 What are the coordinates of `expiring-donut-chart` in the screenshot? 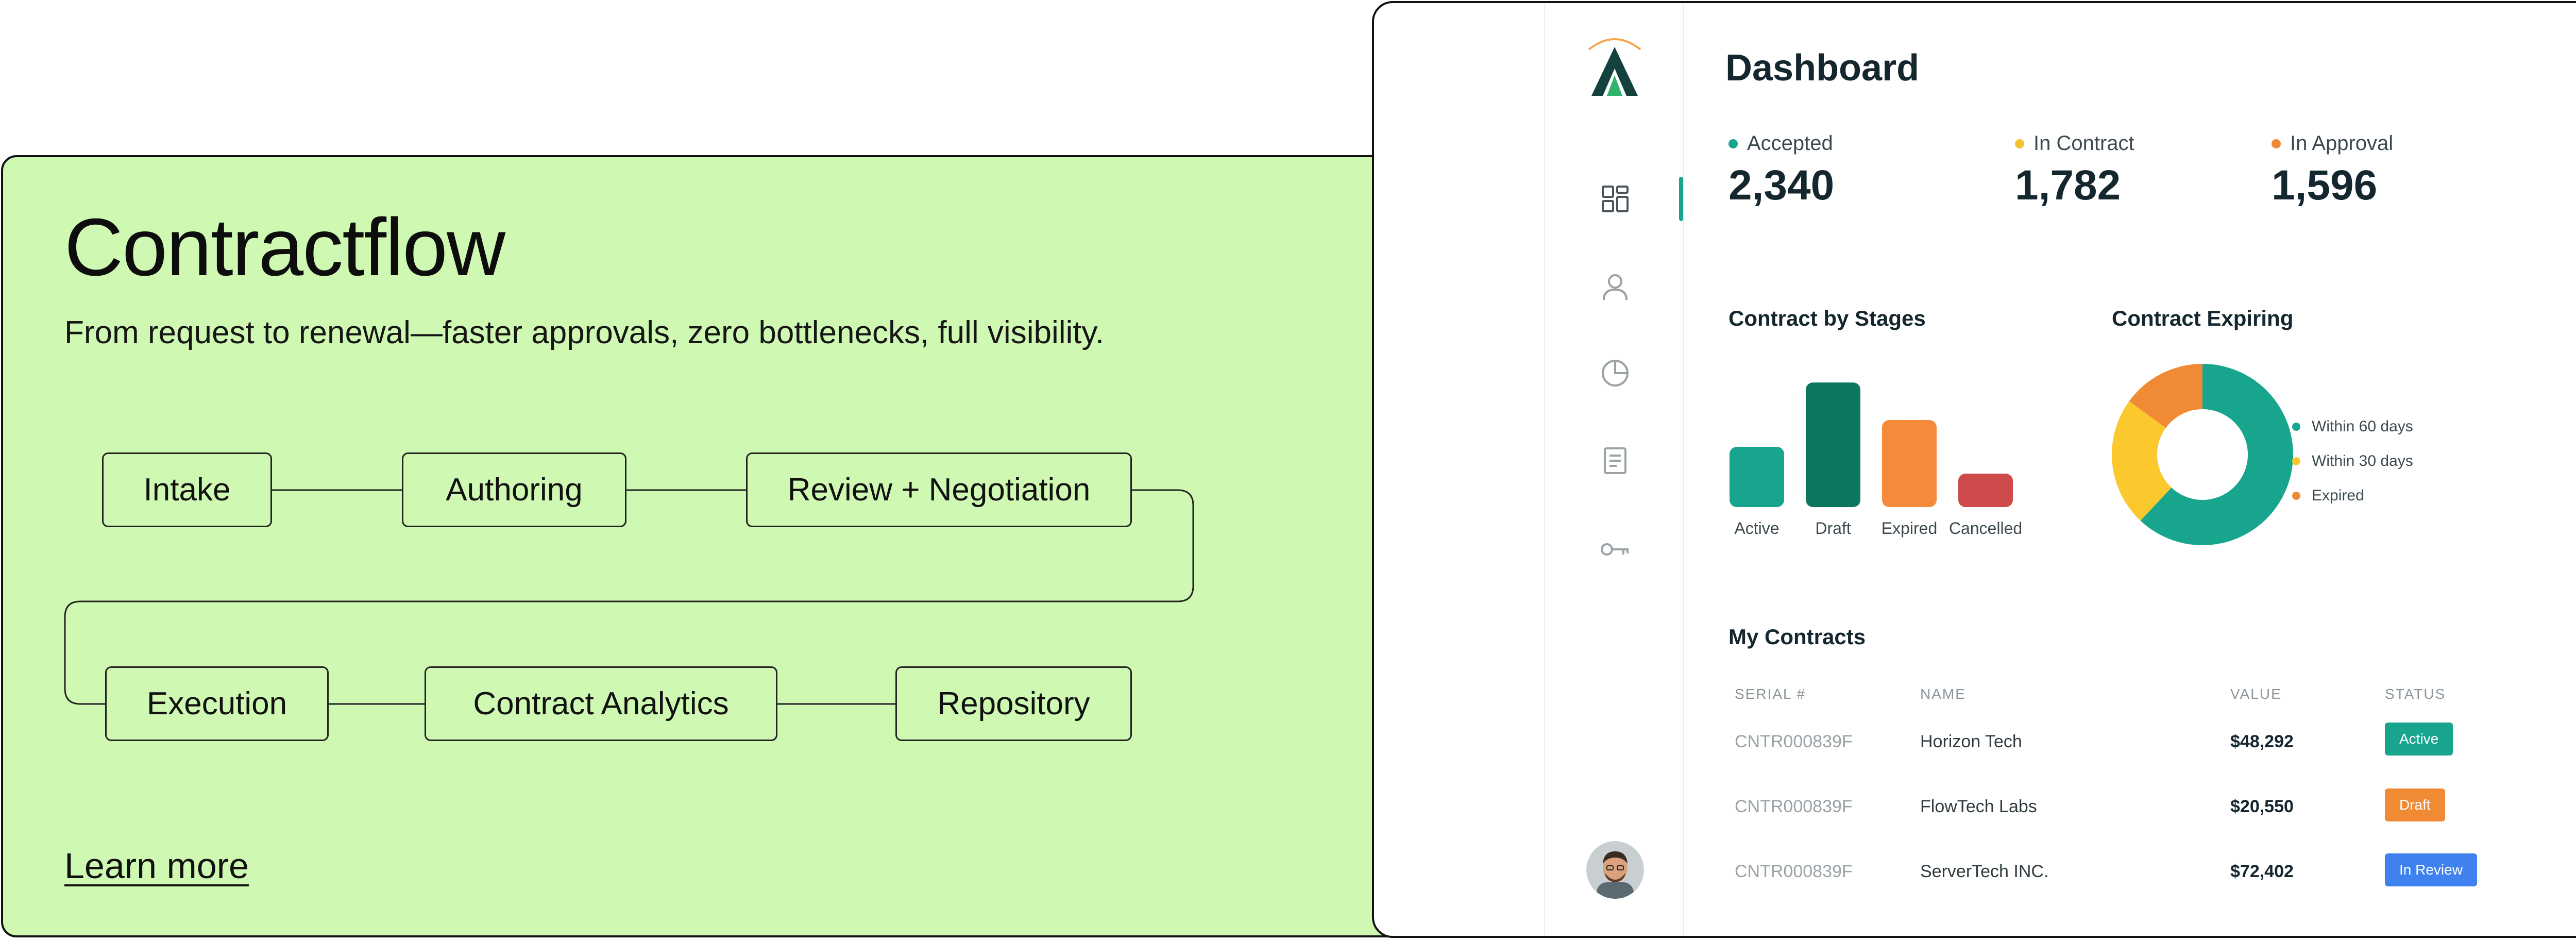 It's located at (2202, 454).